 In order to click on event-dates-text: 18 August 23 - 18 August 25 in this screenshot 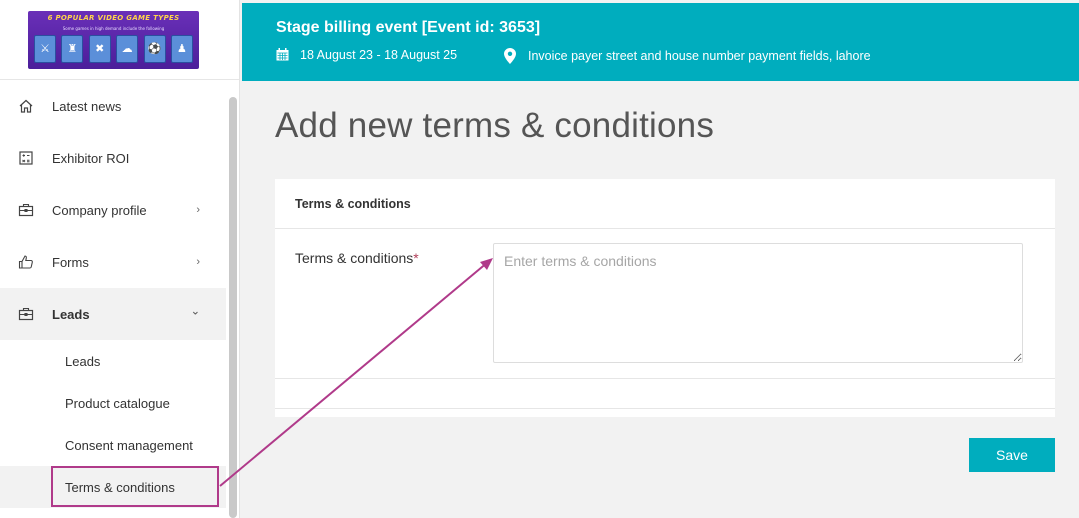, I will do `click(379, 55)`.